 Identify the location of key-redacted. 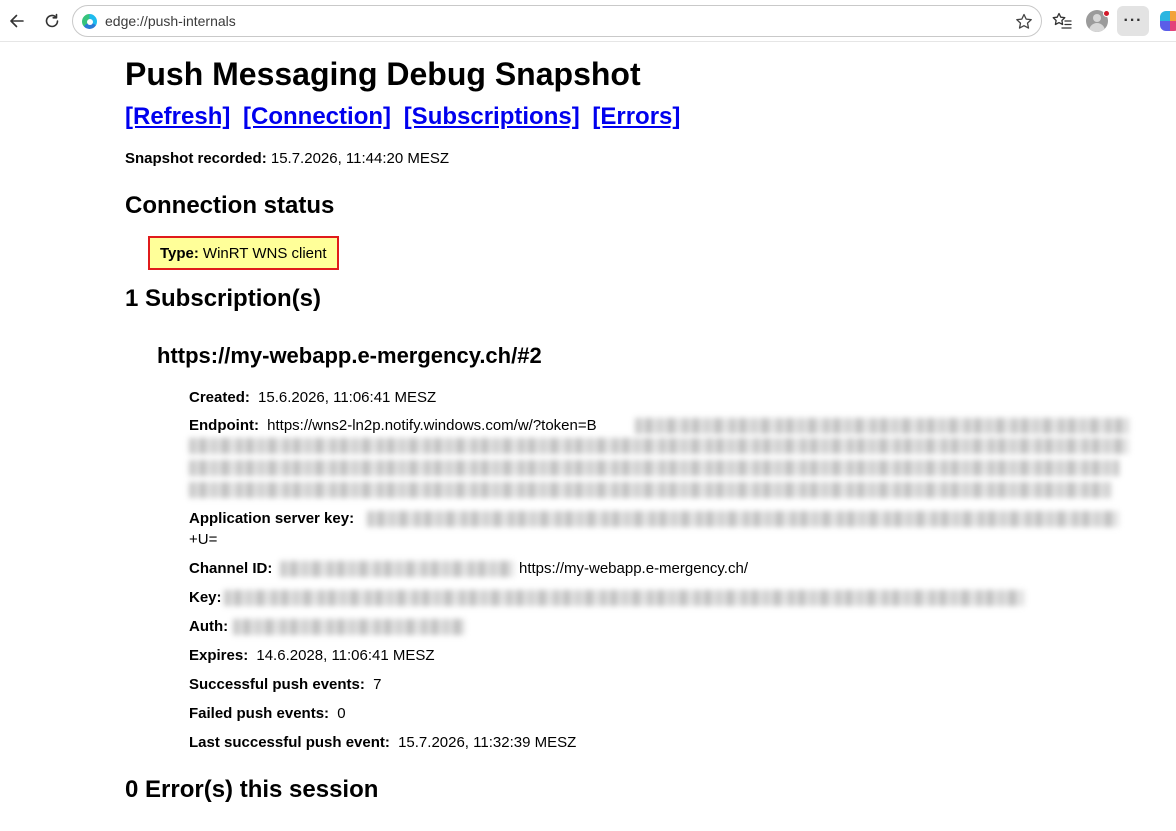
(624, 598).